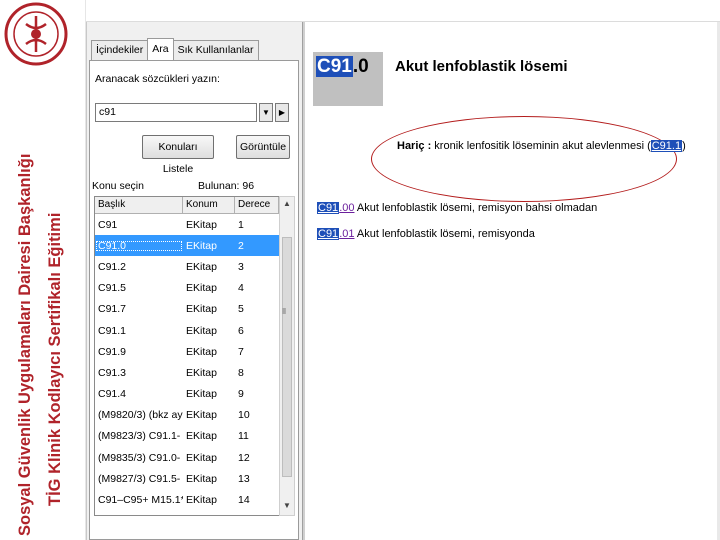 The width and height of the screenshot is (720, 540). I want to click on scroll-thumb, so click(287, 357).